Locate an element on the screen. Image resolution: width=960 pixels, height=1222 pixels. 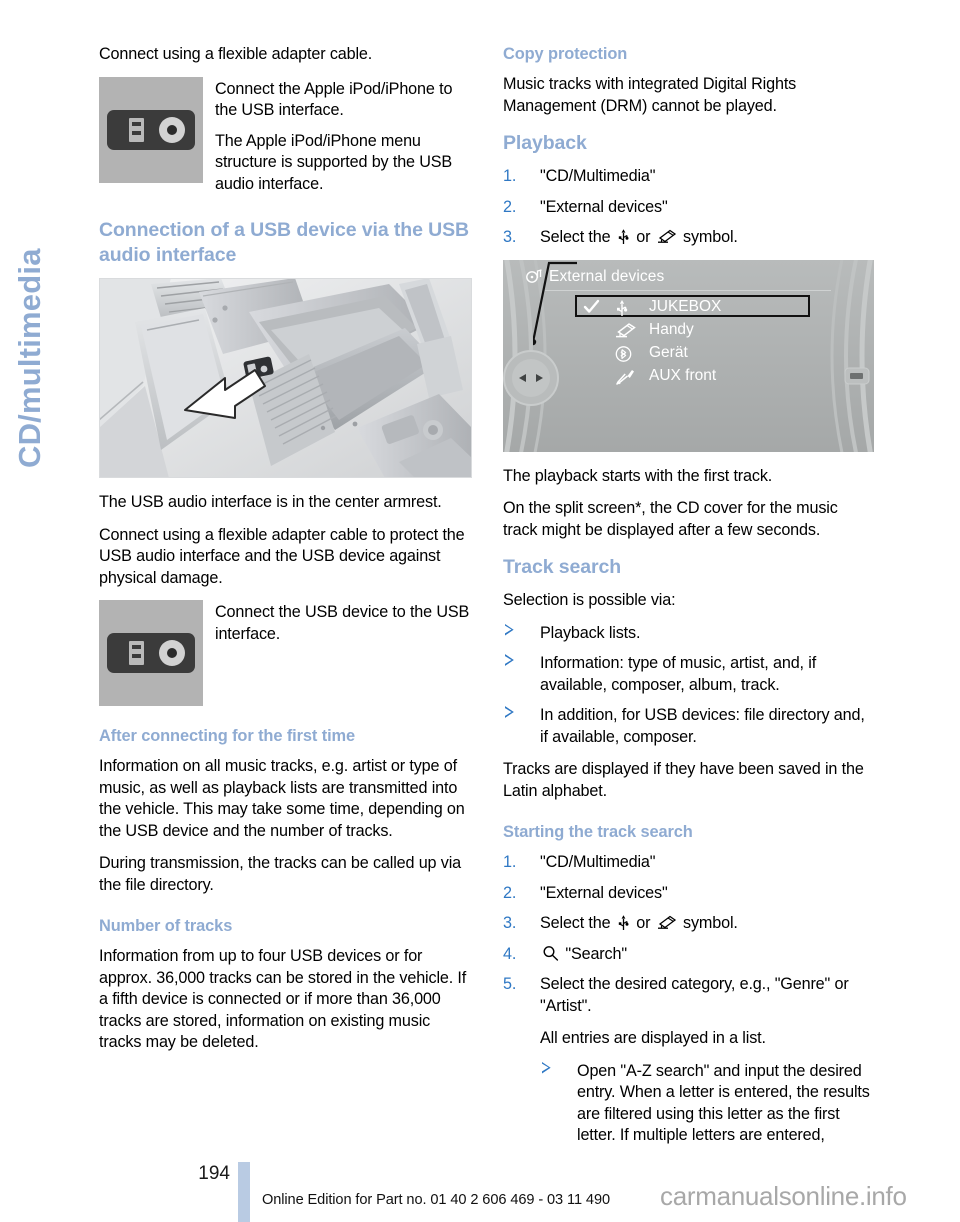
search-step-3-pre: Select the is located at coordinates (575, 923).